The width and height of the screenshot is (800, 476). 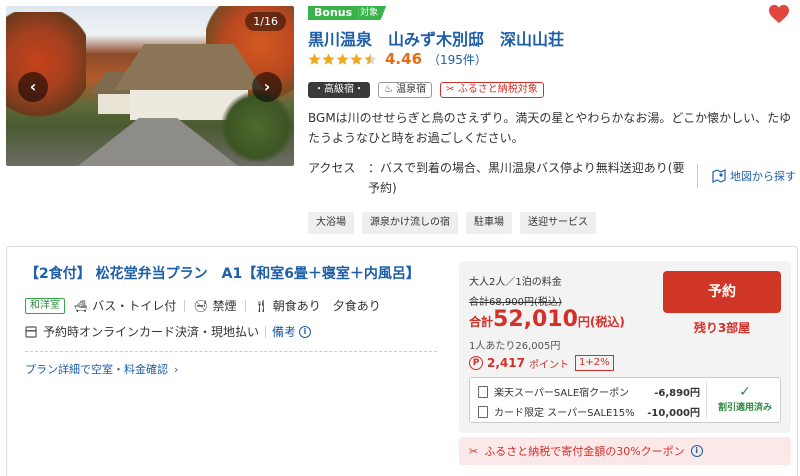 What do you see at coordinates (284, 332) in the screenshot?
I see `remarks-label: 備考` at bounding box center [284, 332].